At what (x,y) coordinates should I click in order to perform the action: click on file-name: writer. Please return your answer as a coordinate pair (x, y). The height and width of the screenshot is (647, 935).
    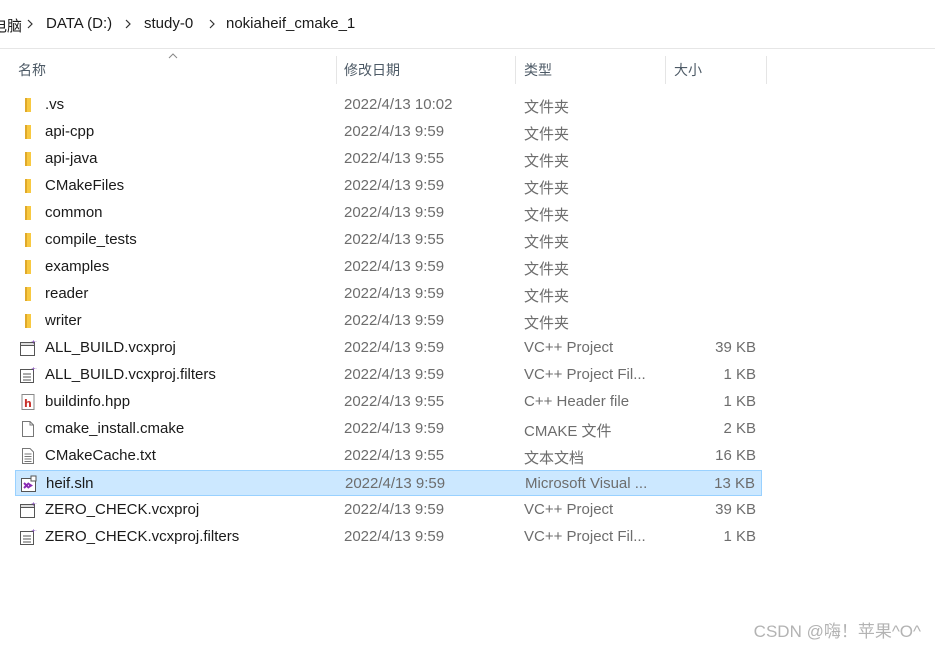
    Looking at the image, I should click on (63, 320).